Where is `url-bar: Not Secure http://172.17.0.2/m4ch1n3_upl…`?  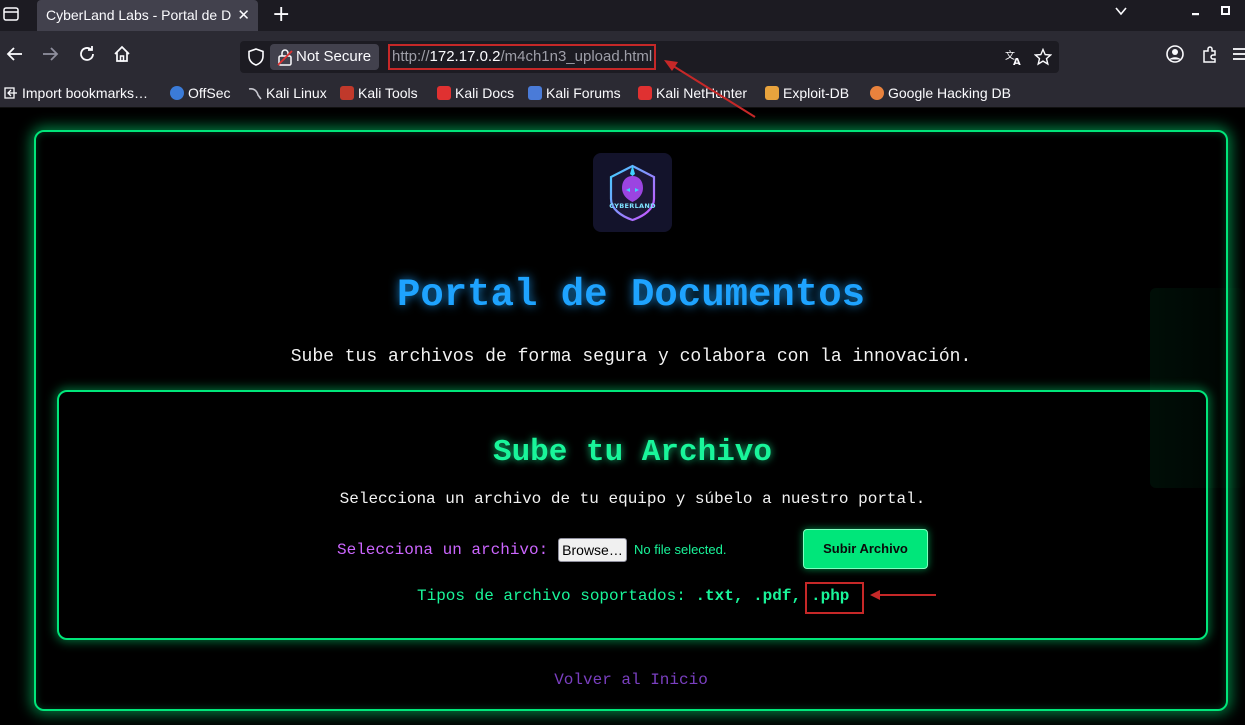 url-bar: Not Secure http://172.17.0.2/m4ch1n3_upl… is located at coordinates (649, 57).